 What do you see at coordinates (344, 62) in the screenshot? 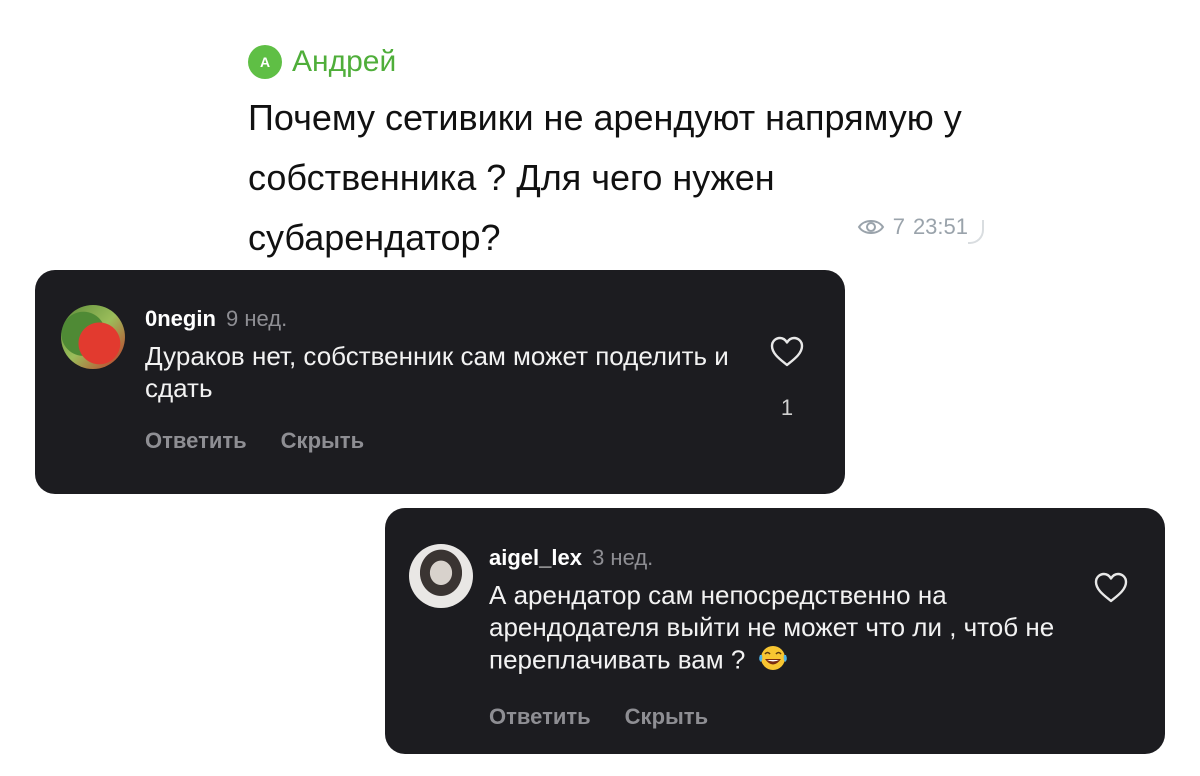
I see `author-name: Андрей` at bounding box center [344, 62].